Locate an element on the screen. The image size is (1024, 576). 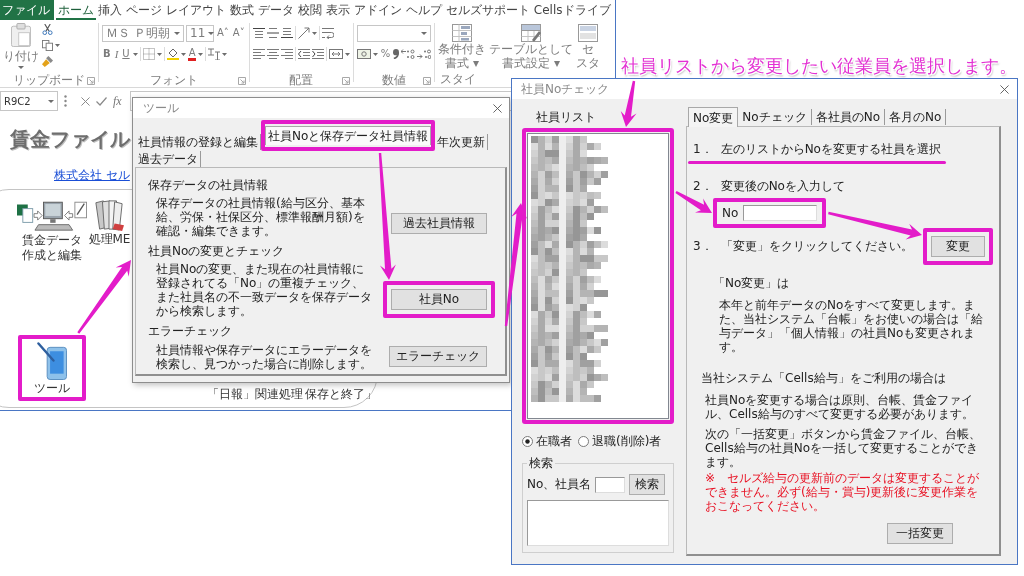
cell-styles-icon is located at coordinates (588, 33).